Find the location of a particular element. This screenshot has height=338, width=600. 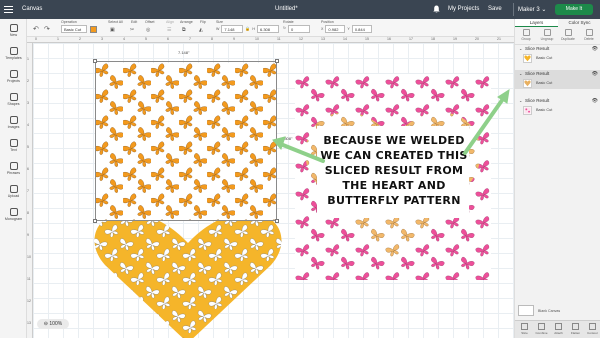

rotate-input: 0 is located at coordinates (299, 29).